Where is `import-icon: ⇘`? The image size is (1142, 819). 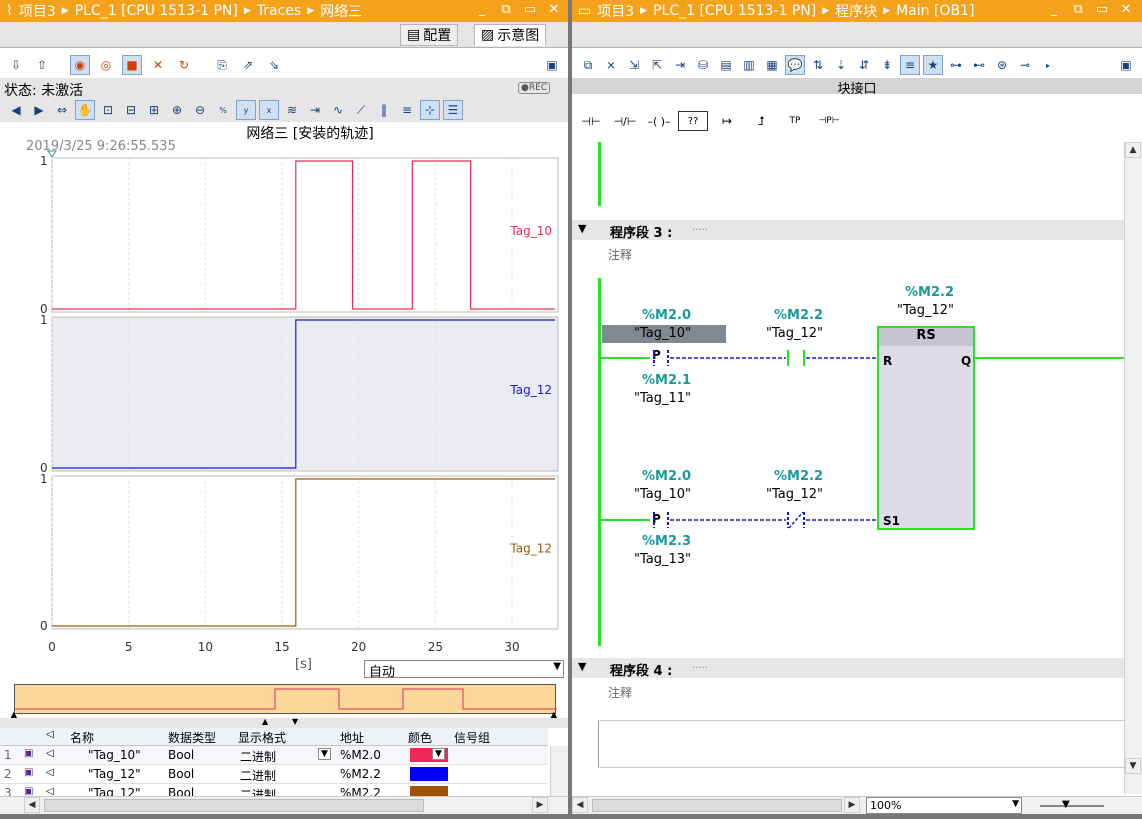
import-icon: ⇘ is located at coordinates (274, 65).